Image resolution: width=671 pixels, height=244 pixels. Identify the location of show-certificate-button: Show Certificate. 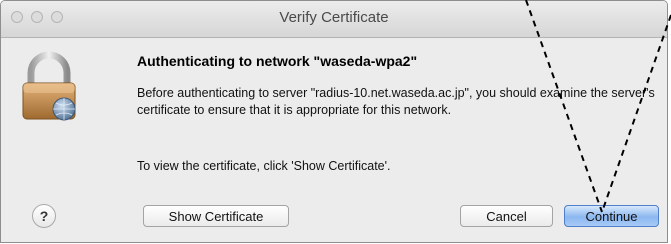
(216, 216).